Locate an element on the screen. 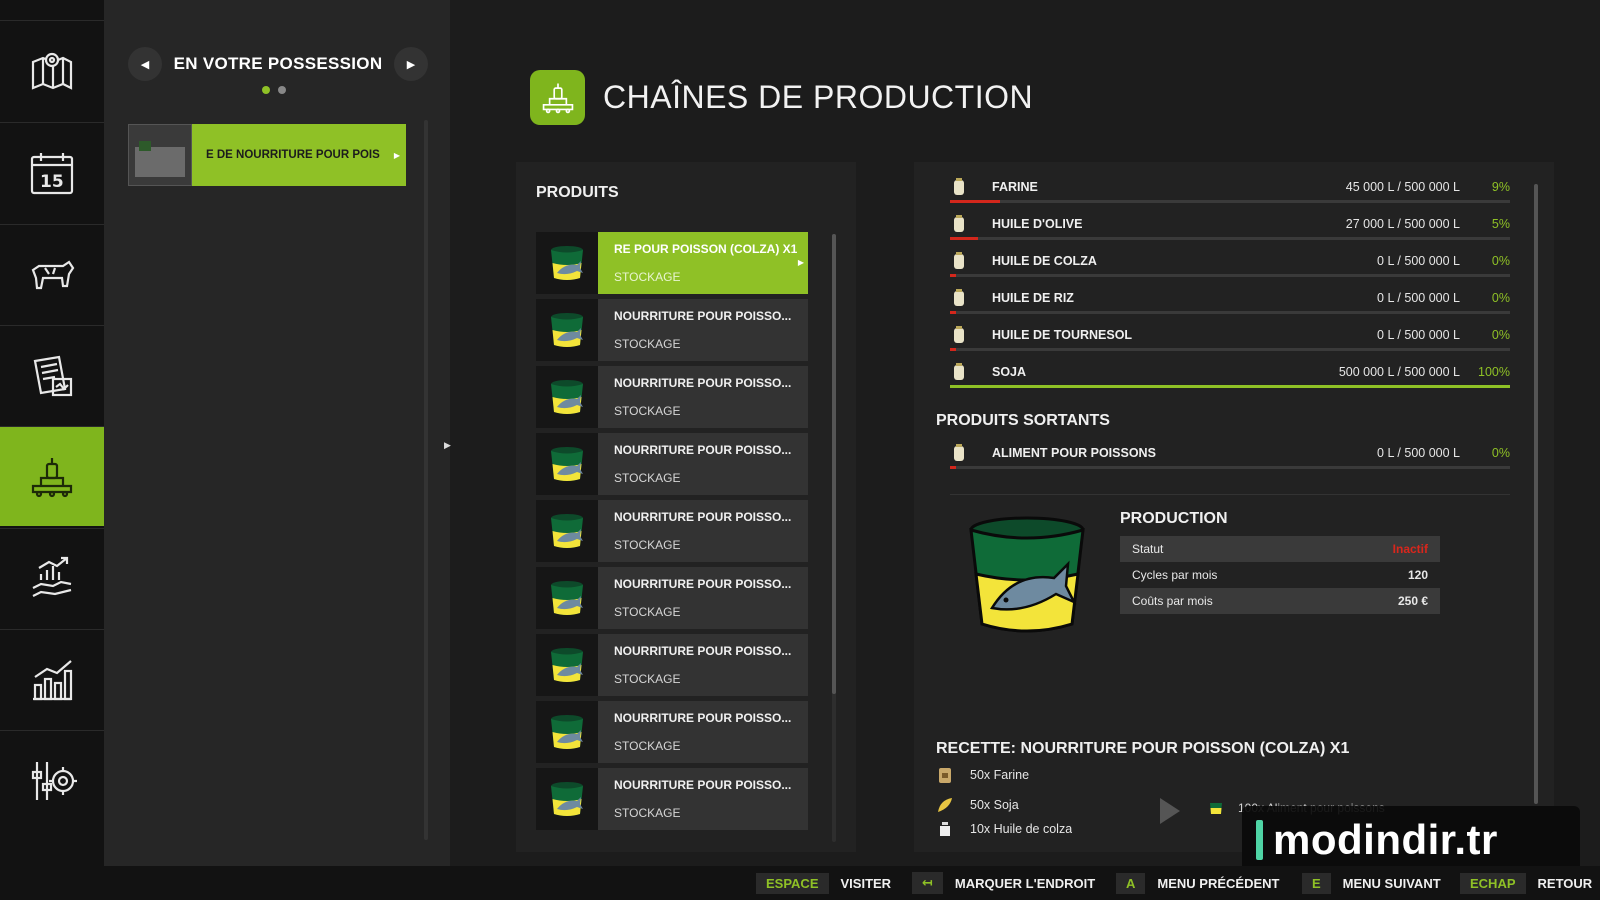  collapse-panel-icon: ▶ is located at coordinates (447, 445).